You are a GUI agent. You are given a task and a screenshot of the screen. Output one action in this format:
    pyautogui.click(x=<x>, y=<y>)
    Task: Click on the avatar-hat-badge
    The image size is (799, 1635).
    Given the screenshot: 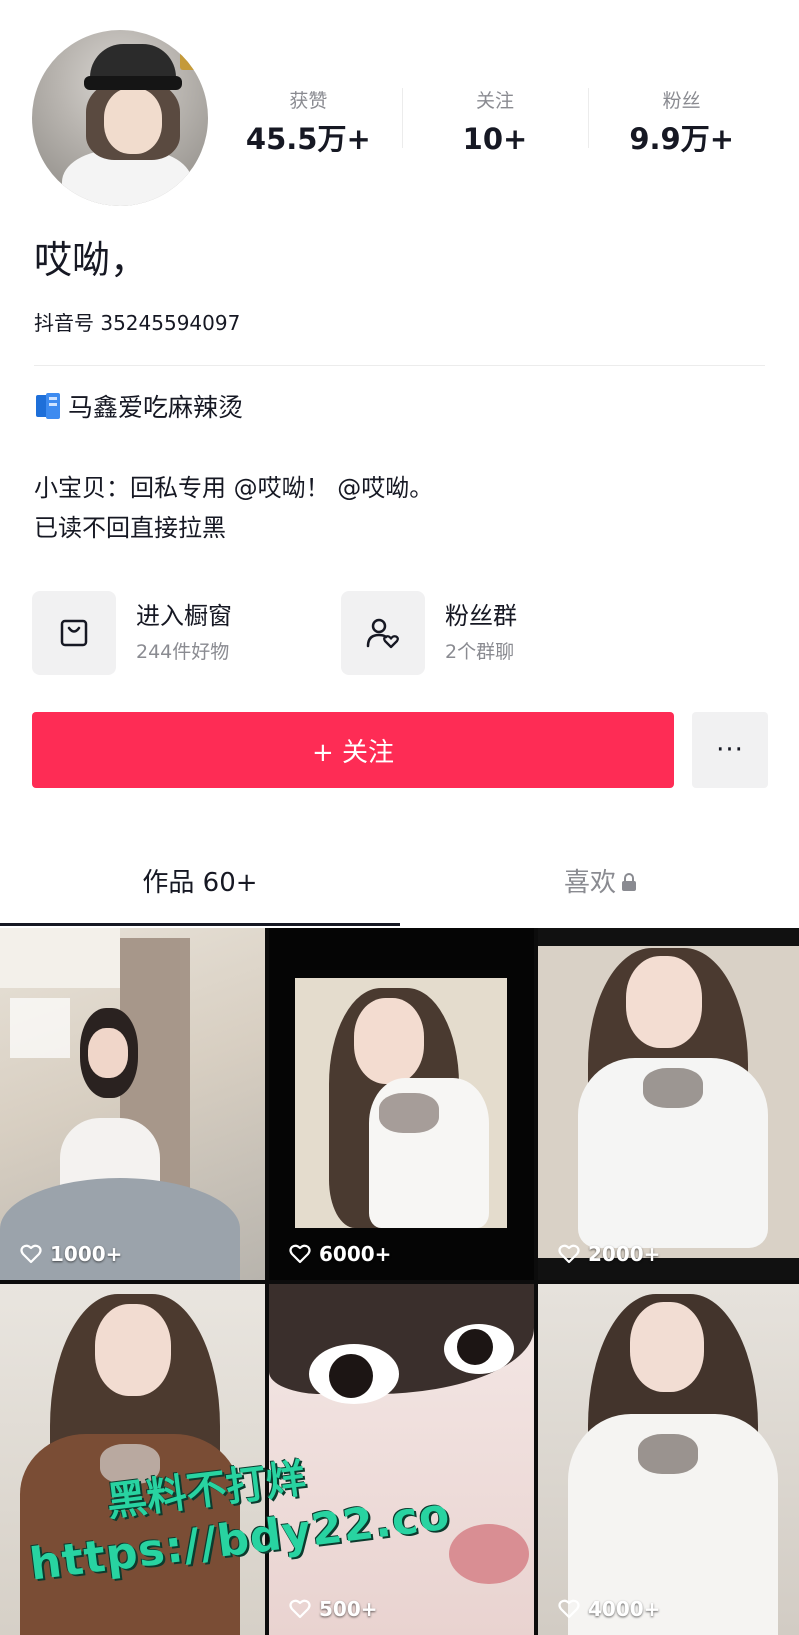 What is the action you would take?
    pyautogui.click(x=190, y=60)
    